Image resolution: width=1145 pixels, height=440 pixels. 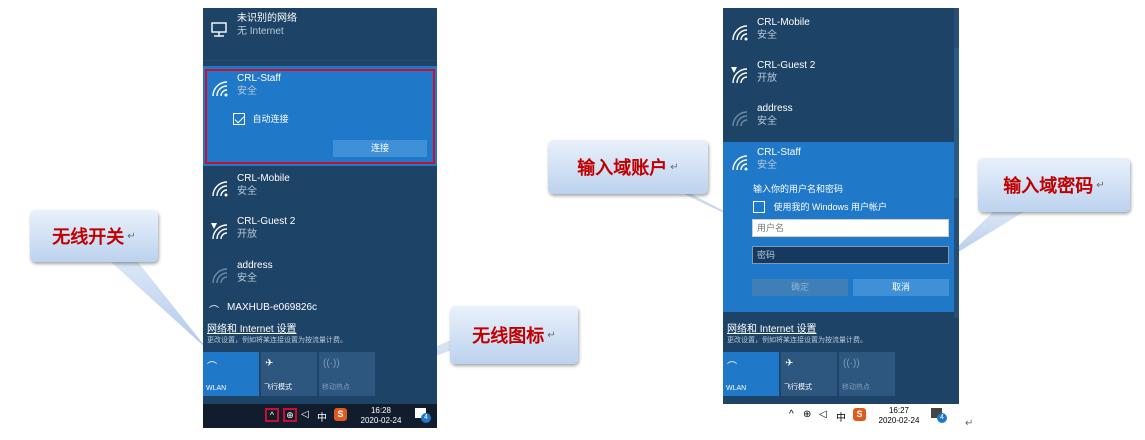 I want to click on highlight-box, so click(x=320, y=116).